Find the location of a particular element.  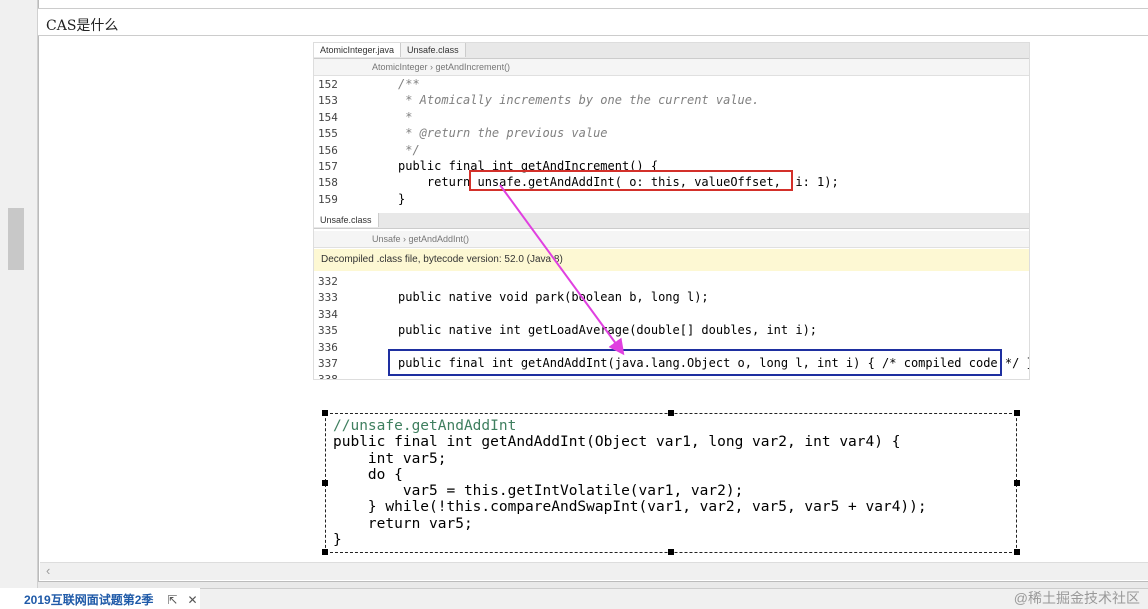

line-number: 157 is located at coordinates (328, 166).